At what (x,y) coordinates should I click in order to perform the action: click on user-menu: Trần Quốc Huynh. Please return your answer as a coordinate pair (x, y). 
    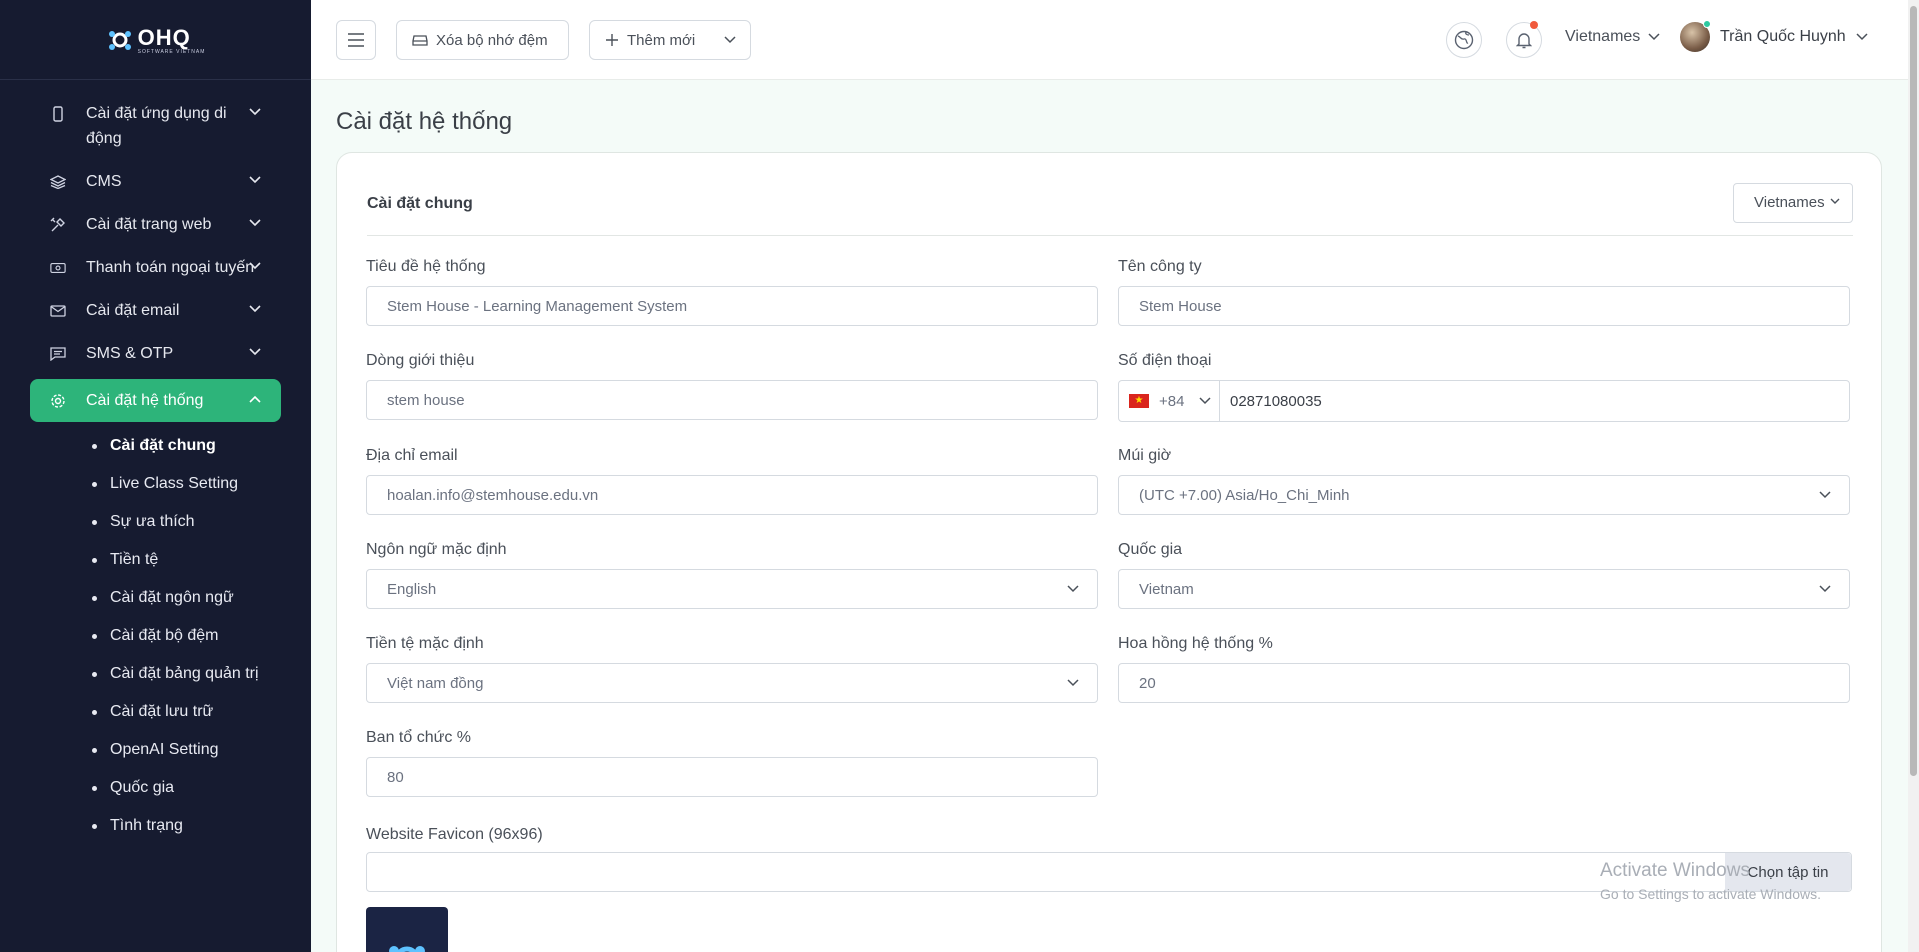
    Looking at the image, I should click on (1774, 36).